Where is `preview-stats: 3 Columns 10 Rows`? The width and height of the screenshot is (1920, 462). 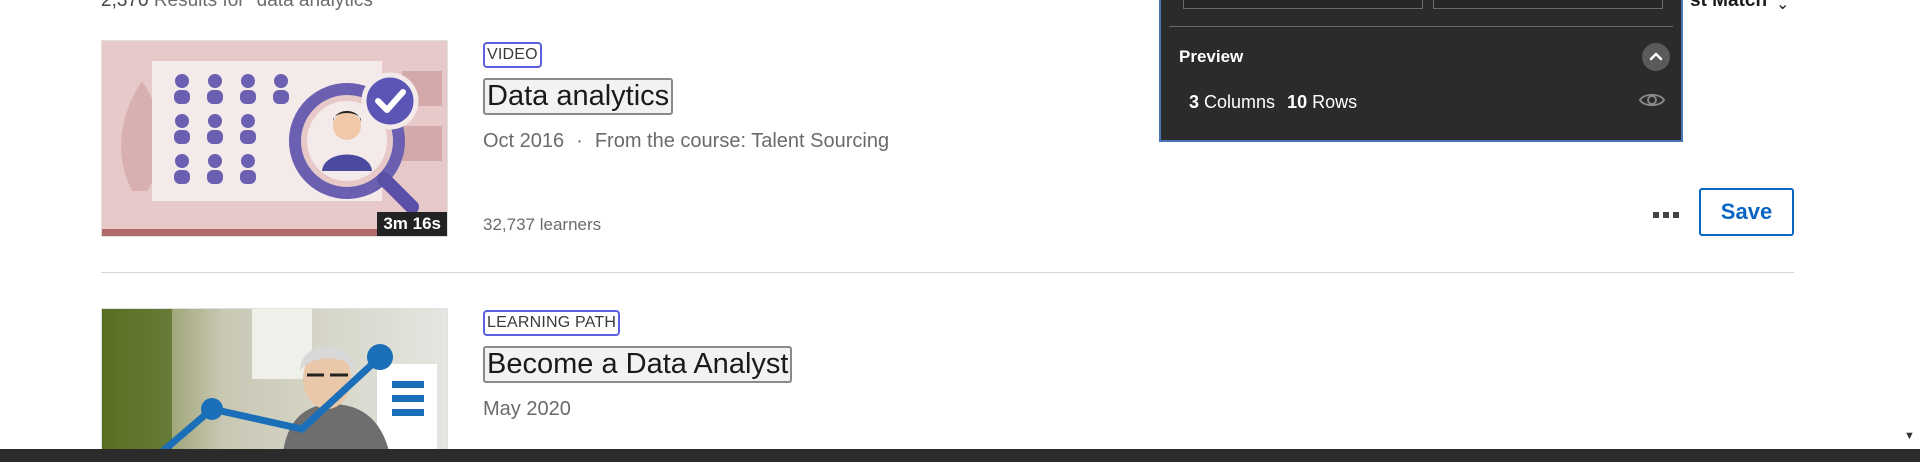 preview-stats: 3 Columns 10 Rows is located at coordinates (1273, 102).